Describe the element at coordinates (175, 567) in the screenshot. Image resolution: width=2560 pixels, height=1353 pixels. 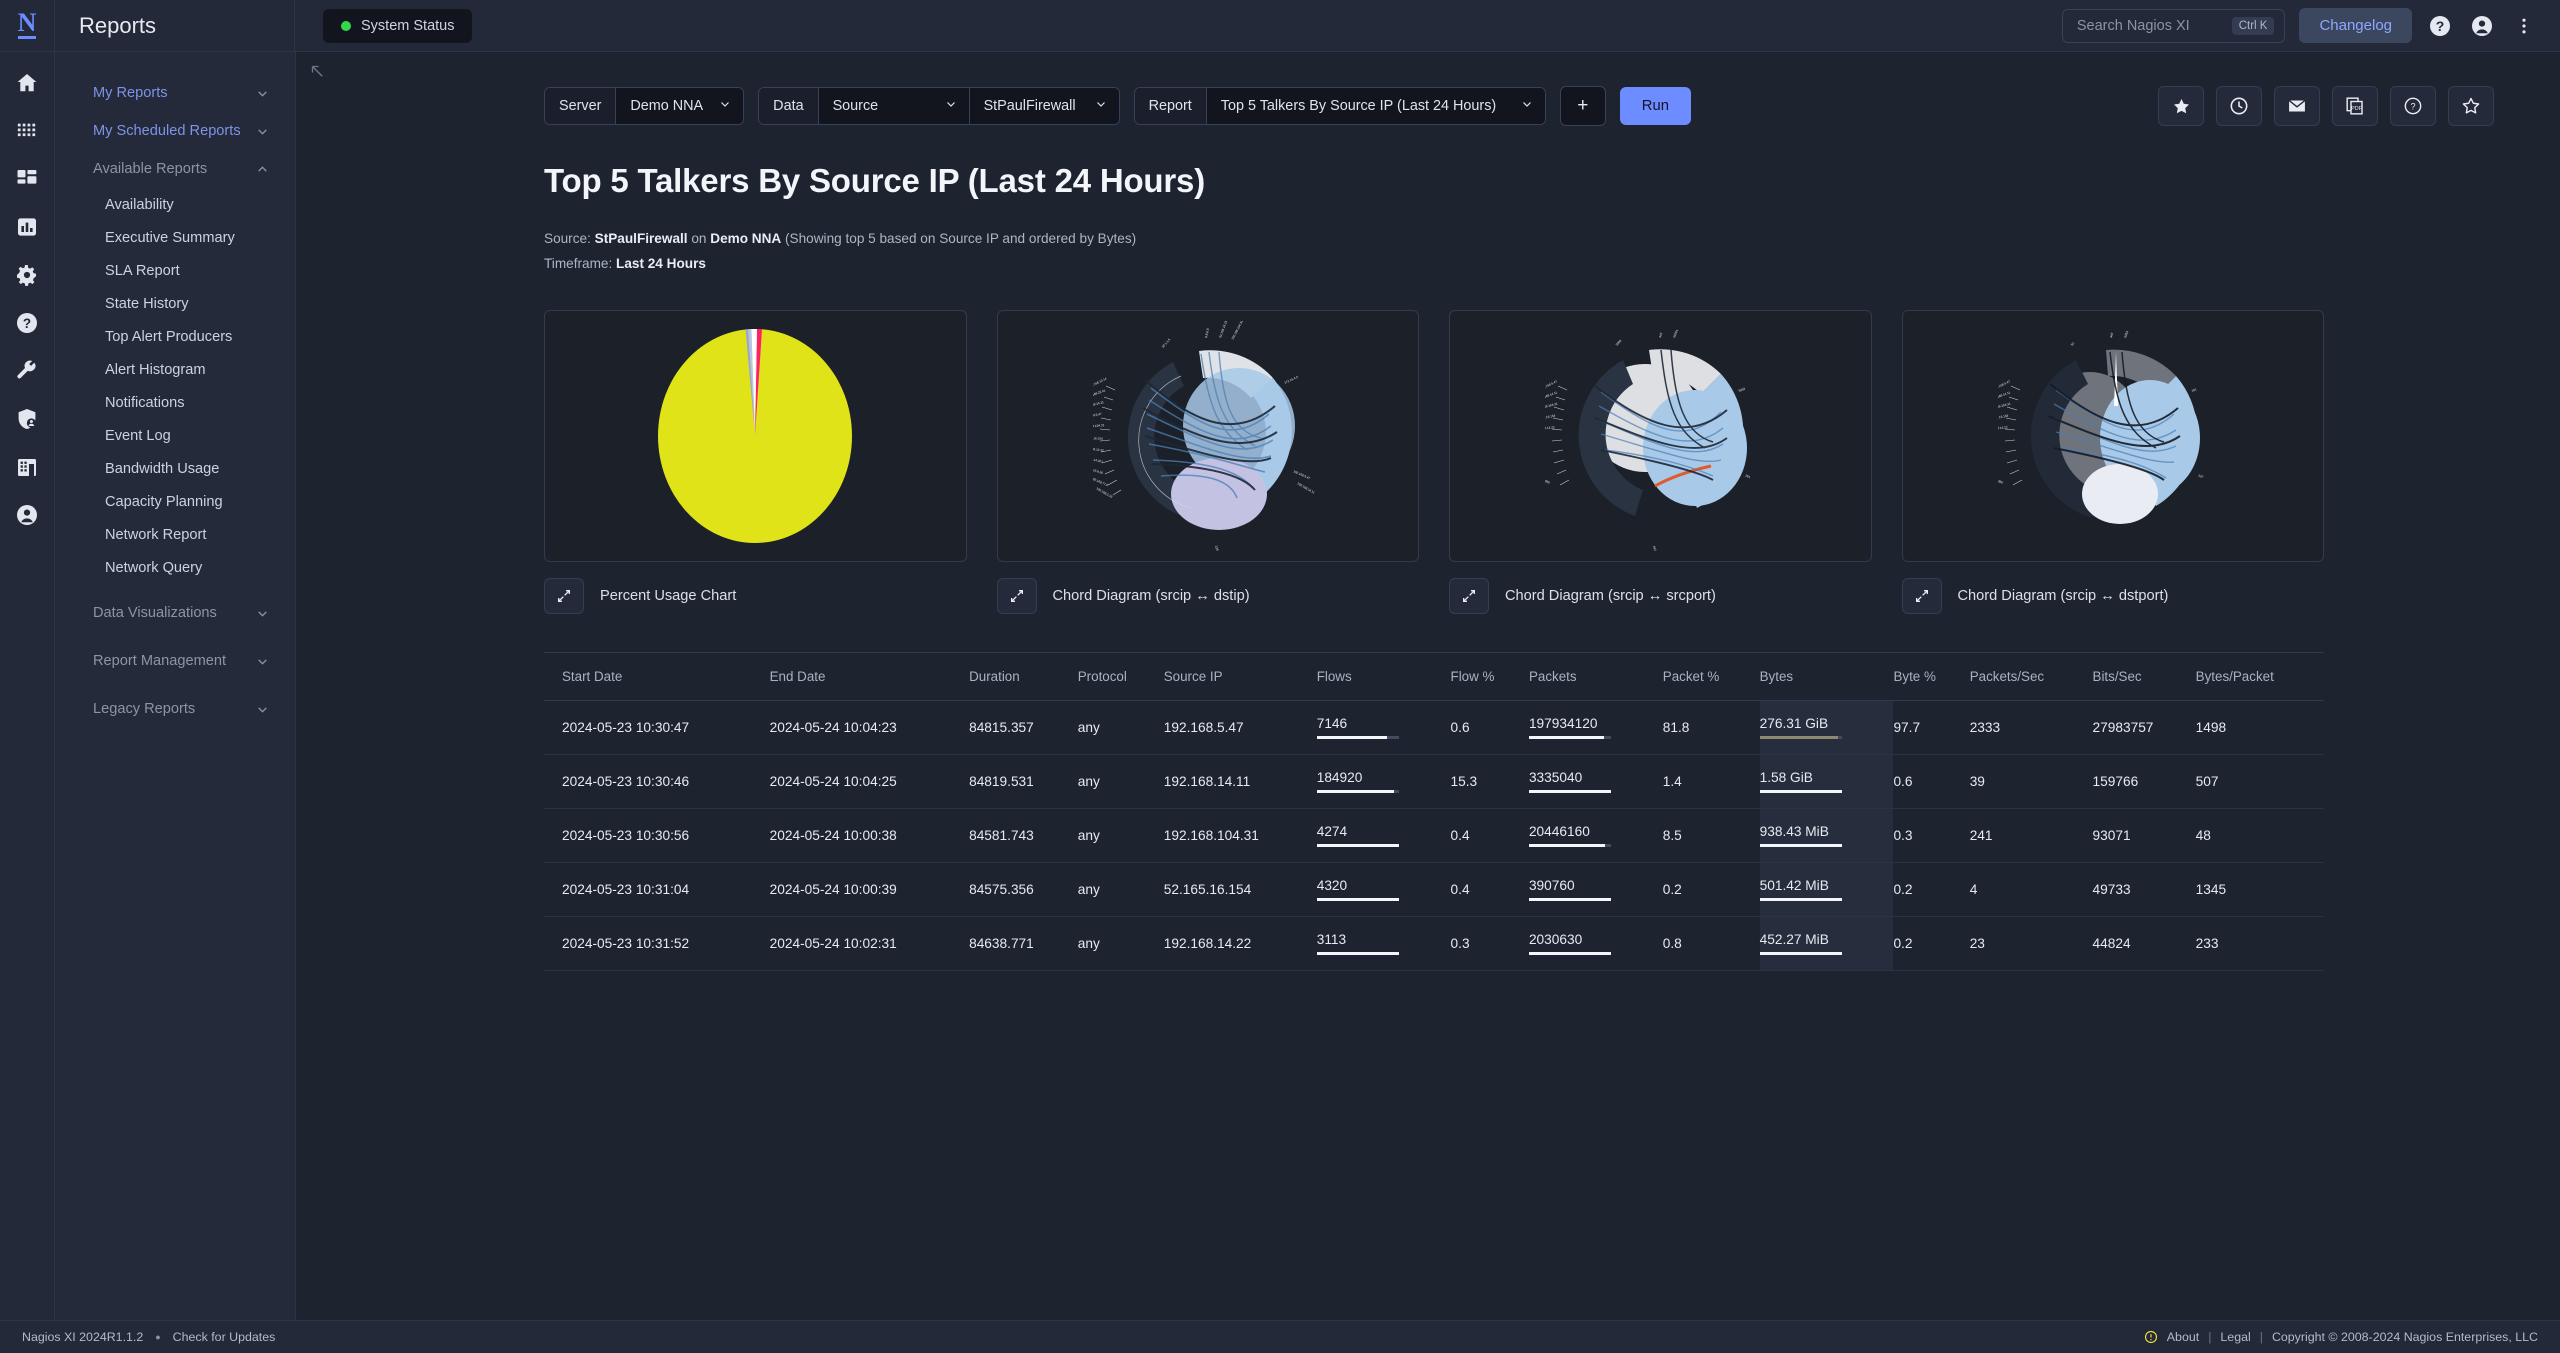
I see `sidebar-item-network-query: Network Query` at that location.